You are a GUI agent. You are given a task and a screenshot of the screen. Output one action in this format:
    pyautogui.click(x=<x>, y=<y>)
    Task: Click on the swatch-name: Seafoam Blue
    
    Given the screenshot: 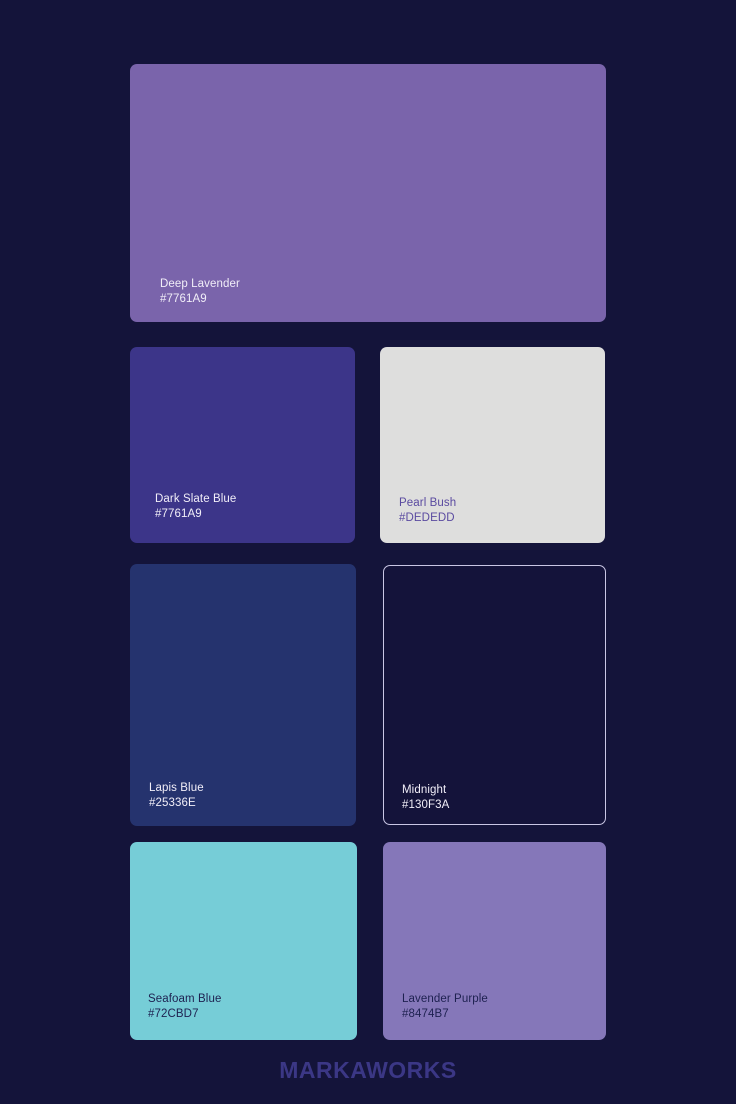 What is the action you would take?
    pyautogui.click(x=185, y=999)
    